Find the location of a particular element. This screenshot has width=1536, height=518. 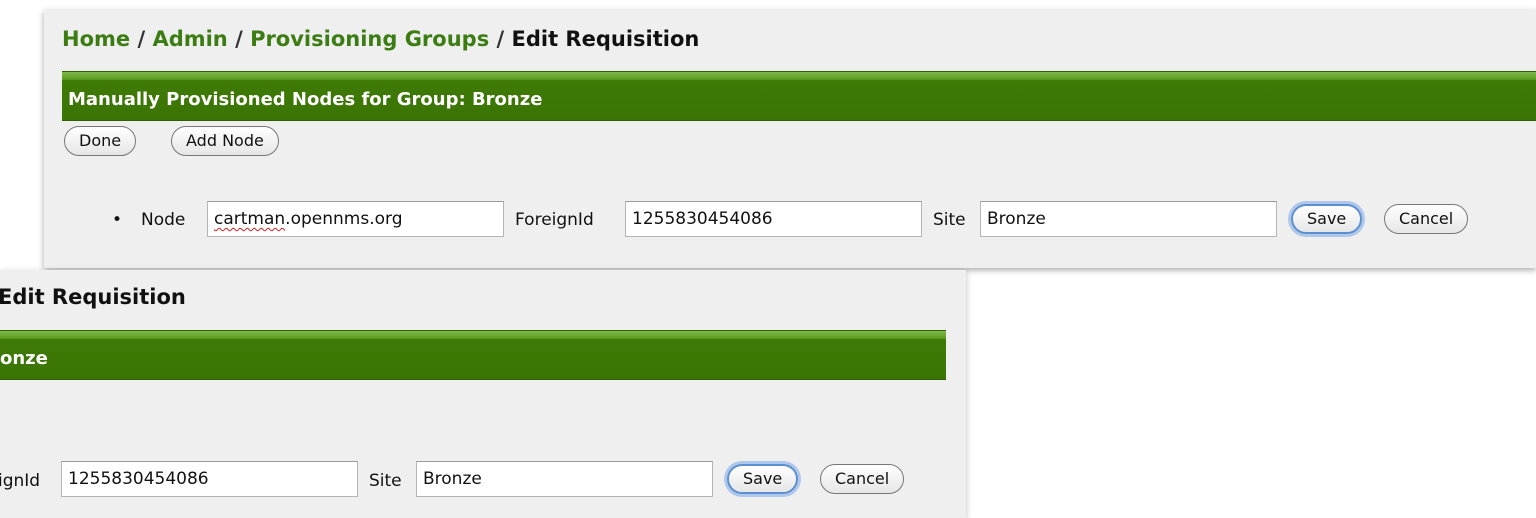

breadcrumb-home-link: Home is located at coordinates (96, 39).